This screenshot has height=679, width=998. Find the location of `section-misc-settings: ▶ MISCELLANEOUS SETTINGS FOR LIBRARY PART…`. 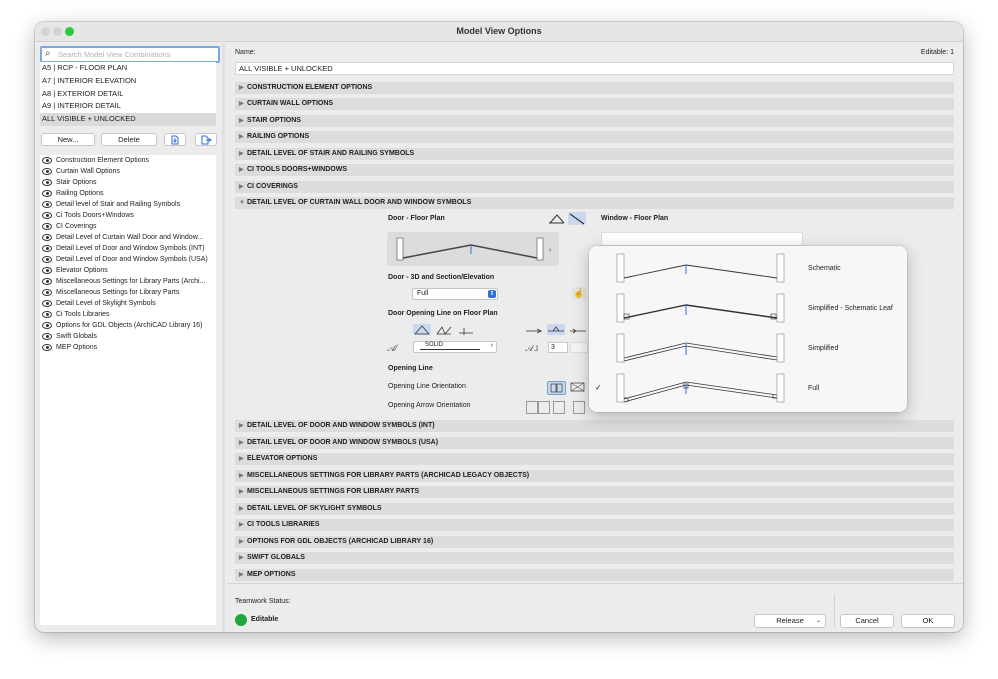

section-misc-settings: ▶ MISCELLANEOUS SETTINGS FOR LIBRARY PART… is located at coordinates (594, 492).